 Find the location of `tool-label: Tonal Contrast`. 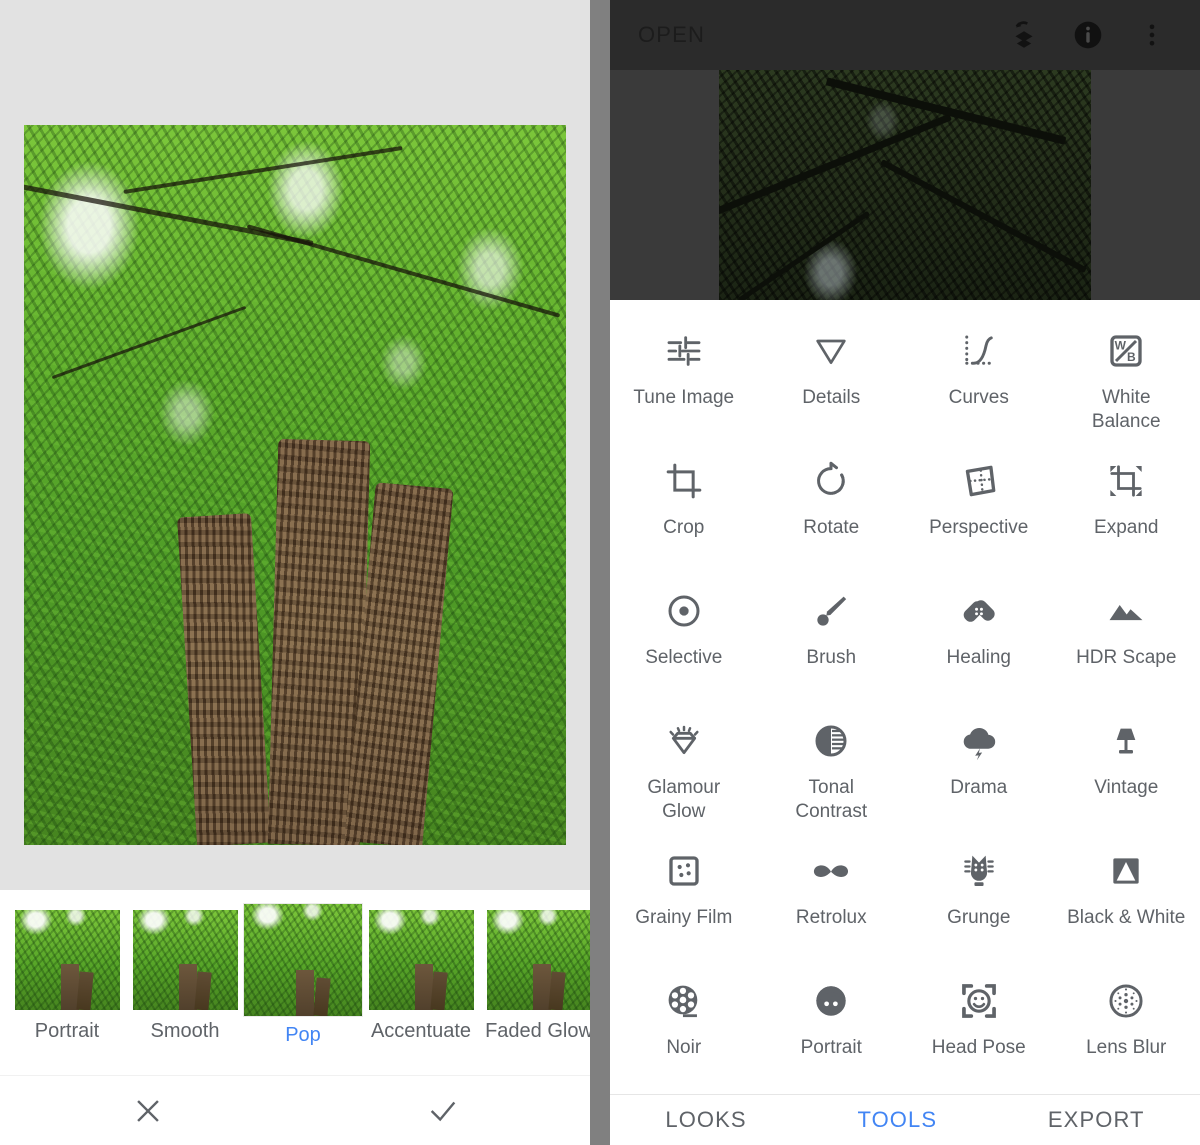

tool-label: Tonal Contrast is located at coordinates (831, 799).